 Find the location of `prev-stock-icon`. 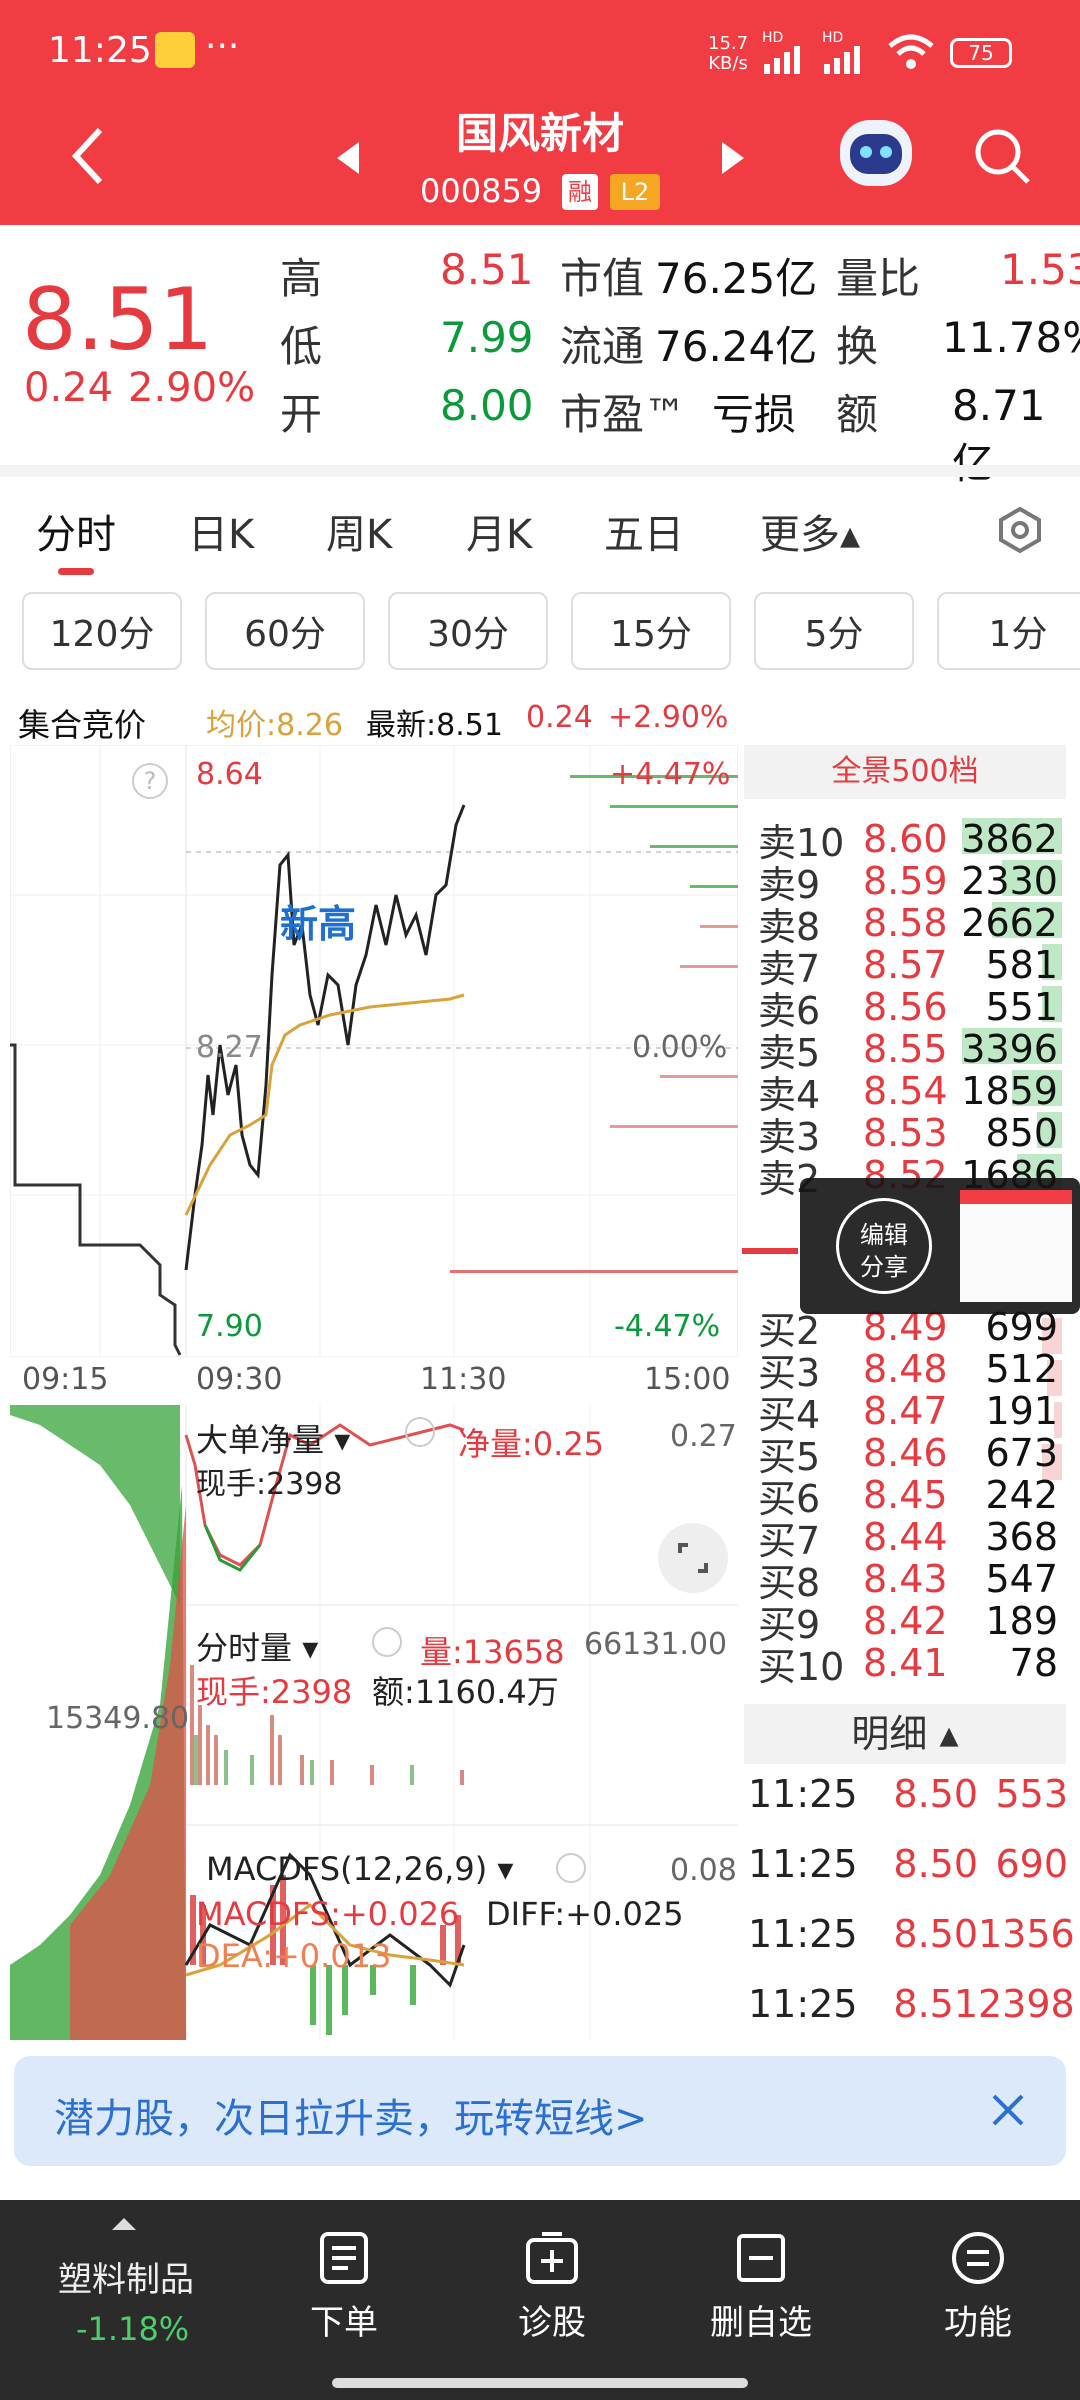

prev-stock-icon is located at coordinates (348, 160).